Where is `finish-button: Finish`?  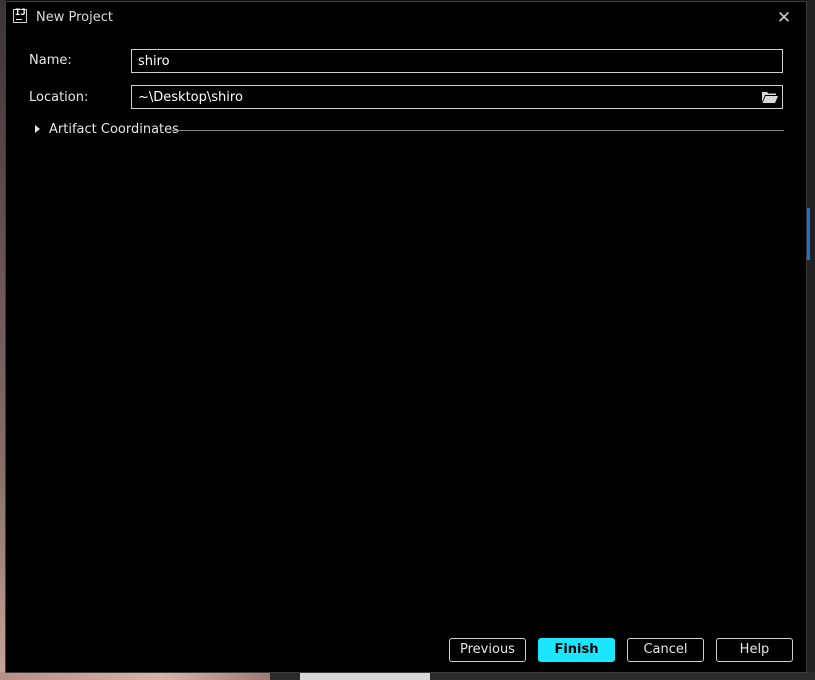 finish-button: Finish is located at coordinates (576, 650).